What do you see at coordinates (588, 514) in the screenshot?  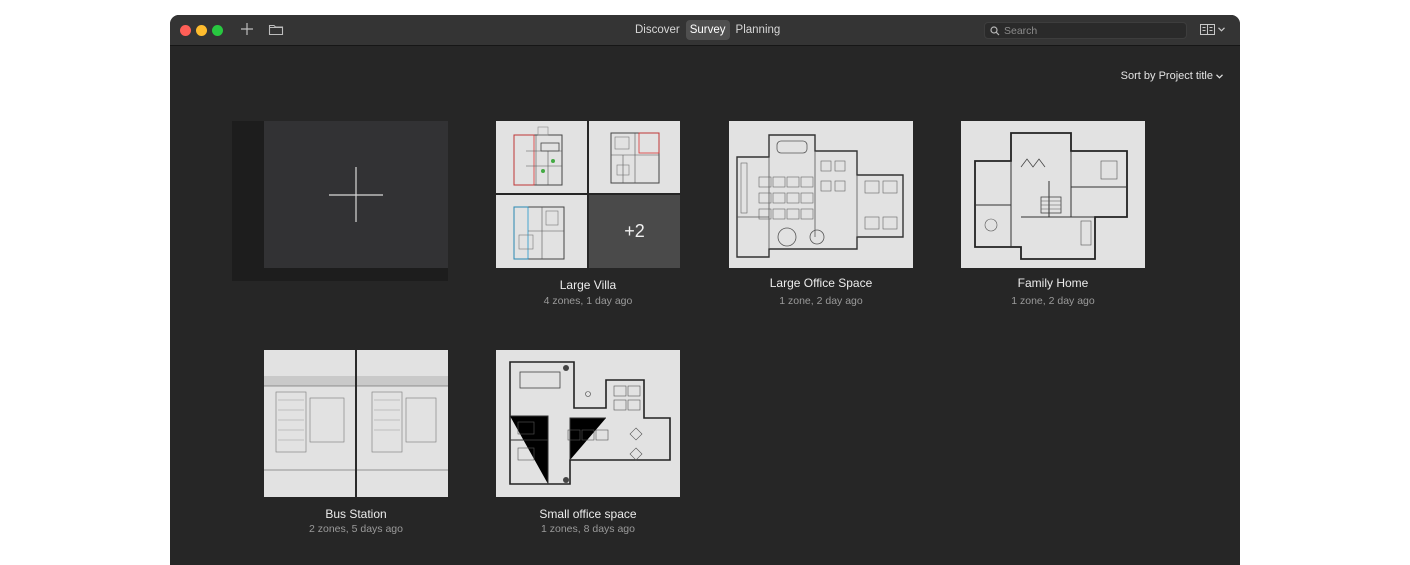 I see `project-title: Small office space` at bounding box center [588, 514].